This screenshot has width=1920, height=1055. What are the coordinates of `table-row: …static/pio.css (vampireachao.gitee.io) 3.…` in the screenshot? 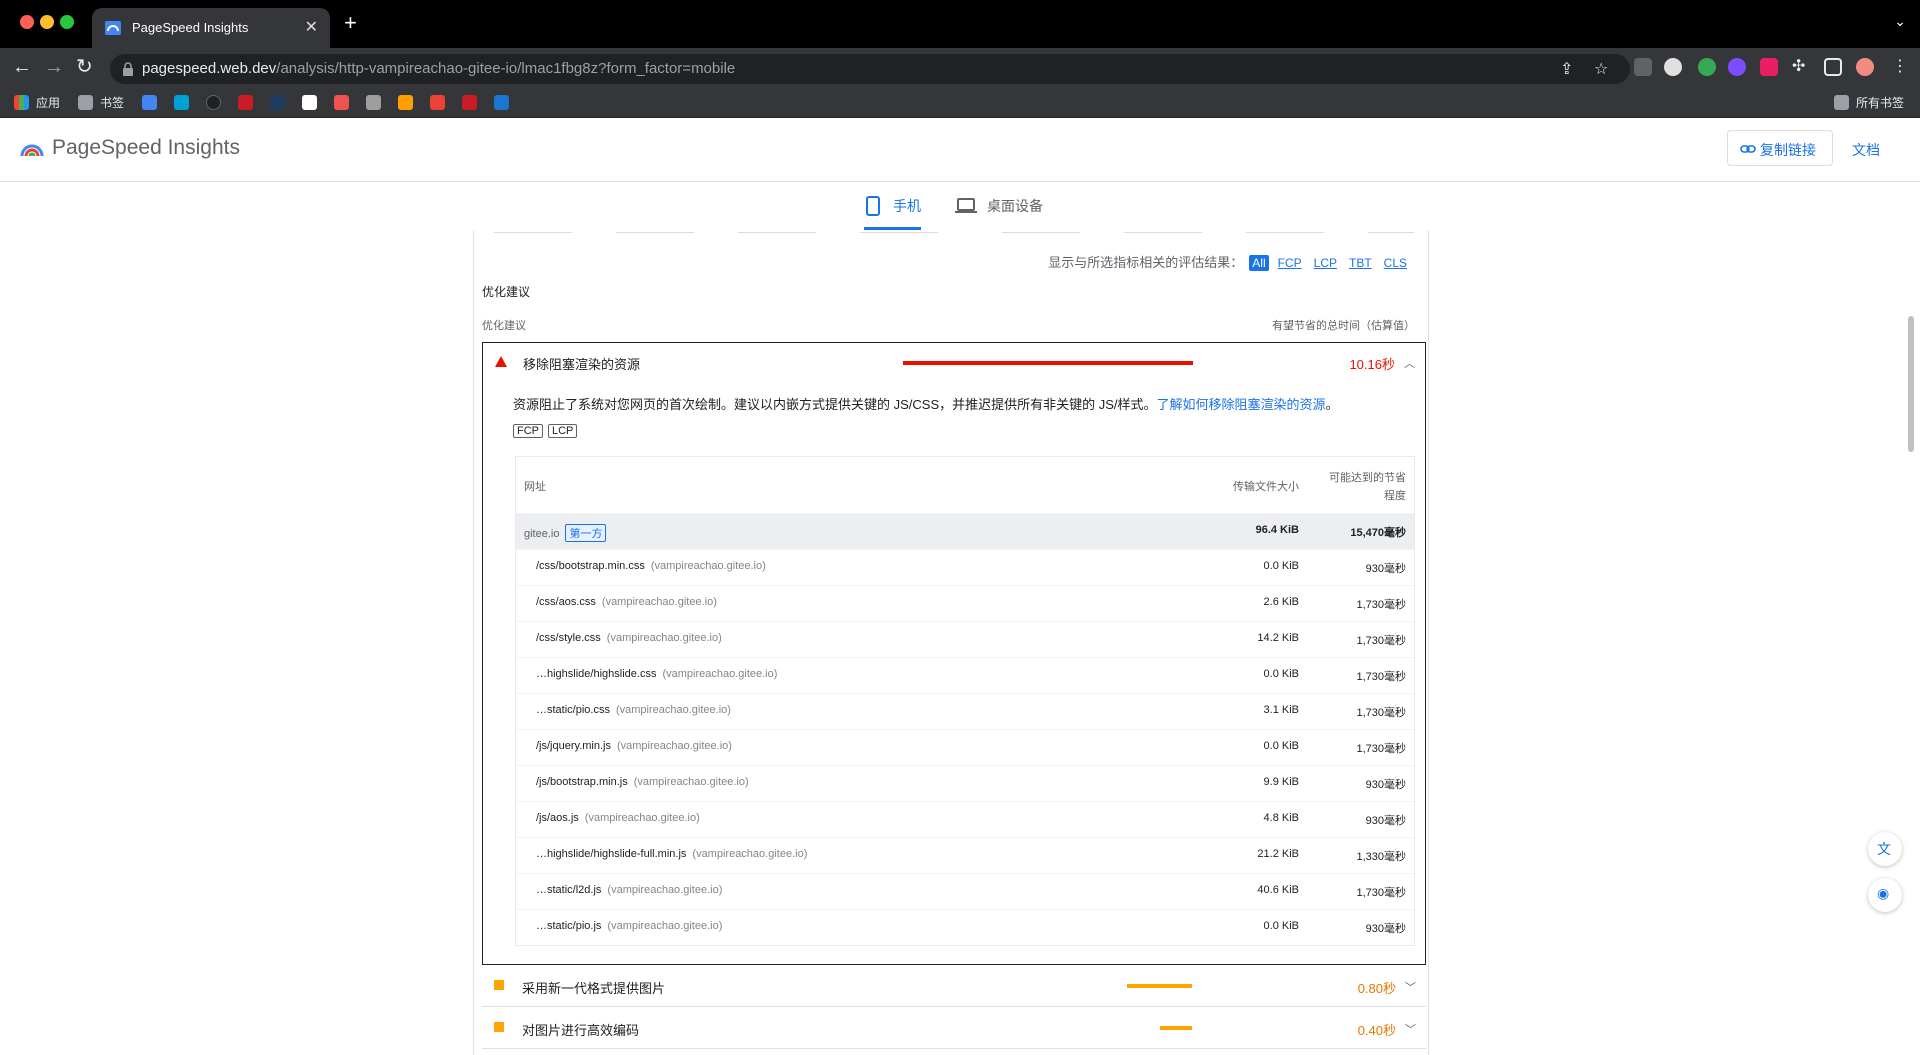 It's located at (965, 711).